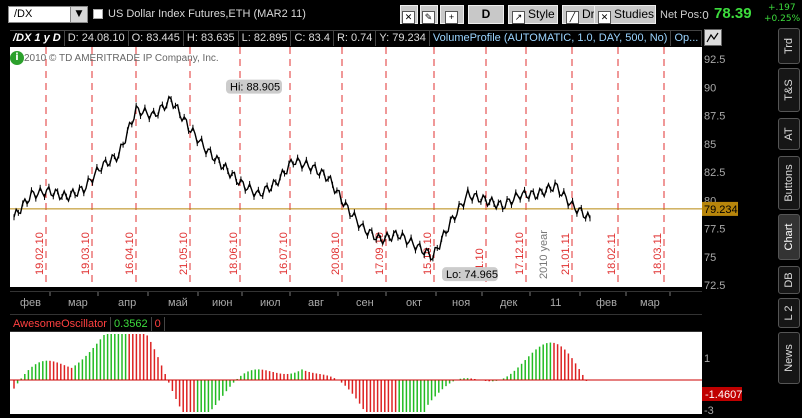 The image size is (802, 418). I want to click on side-tab-label: AT, so click(789, 134).